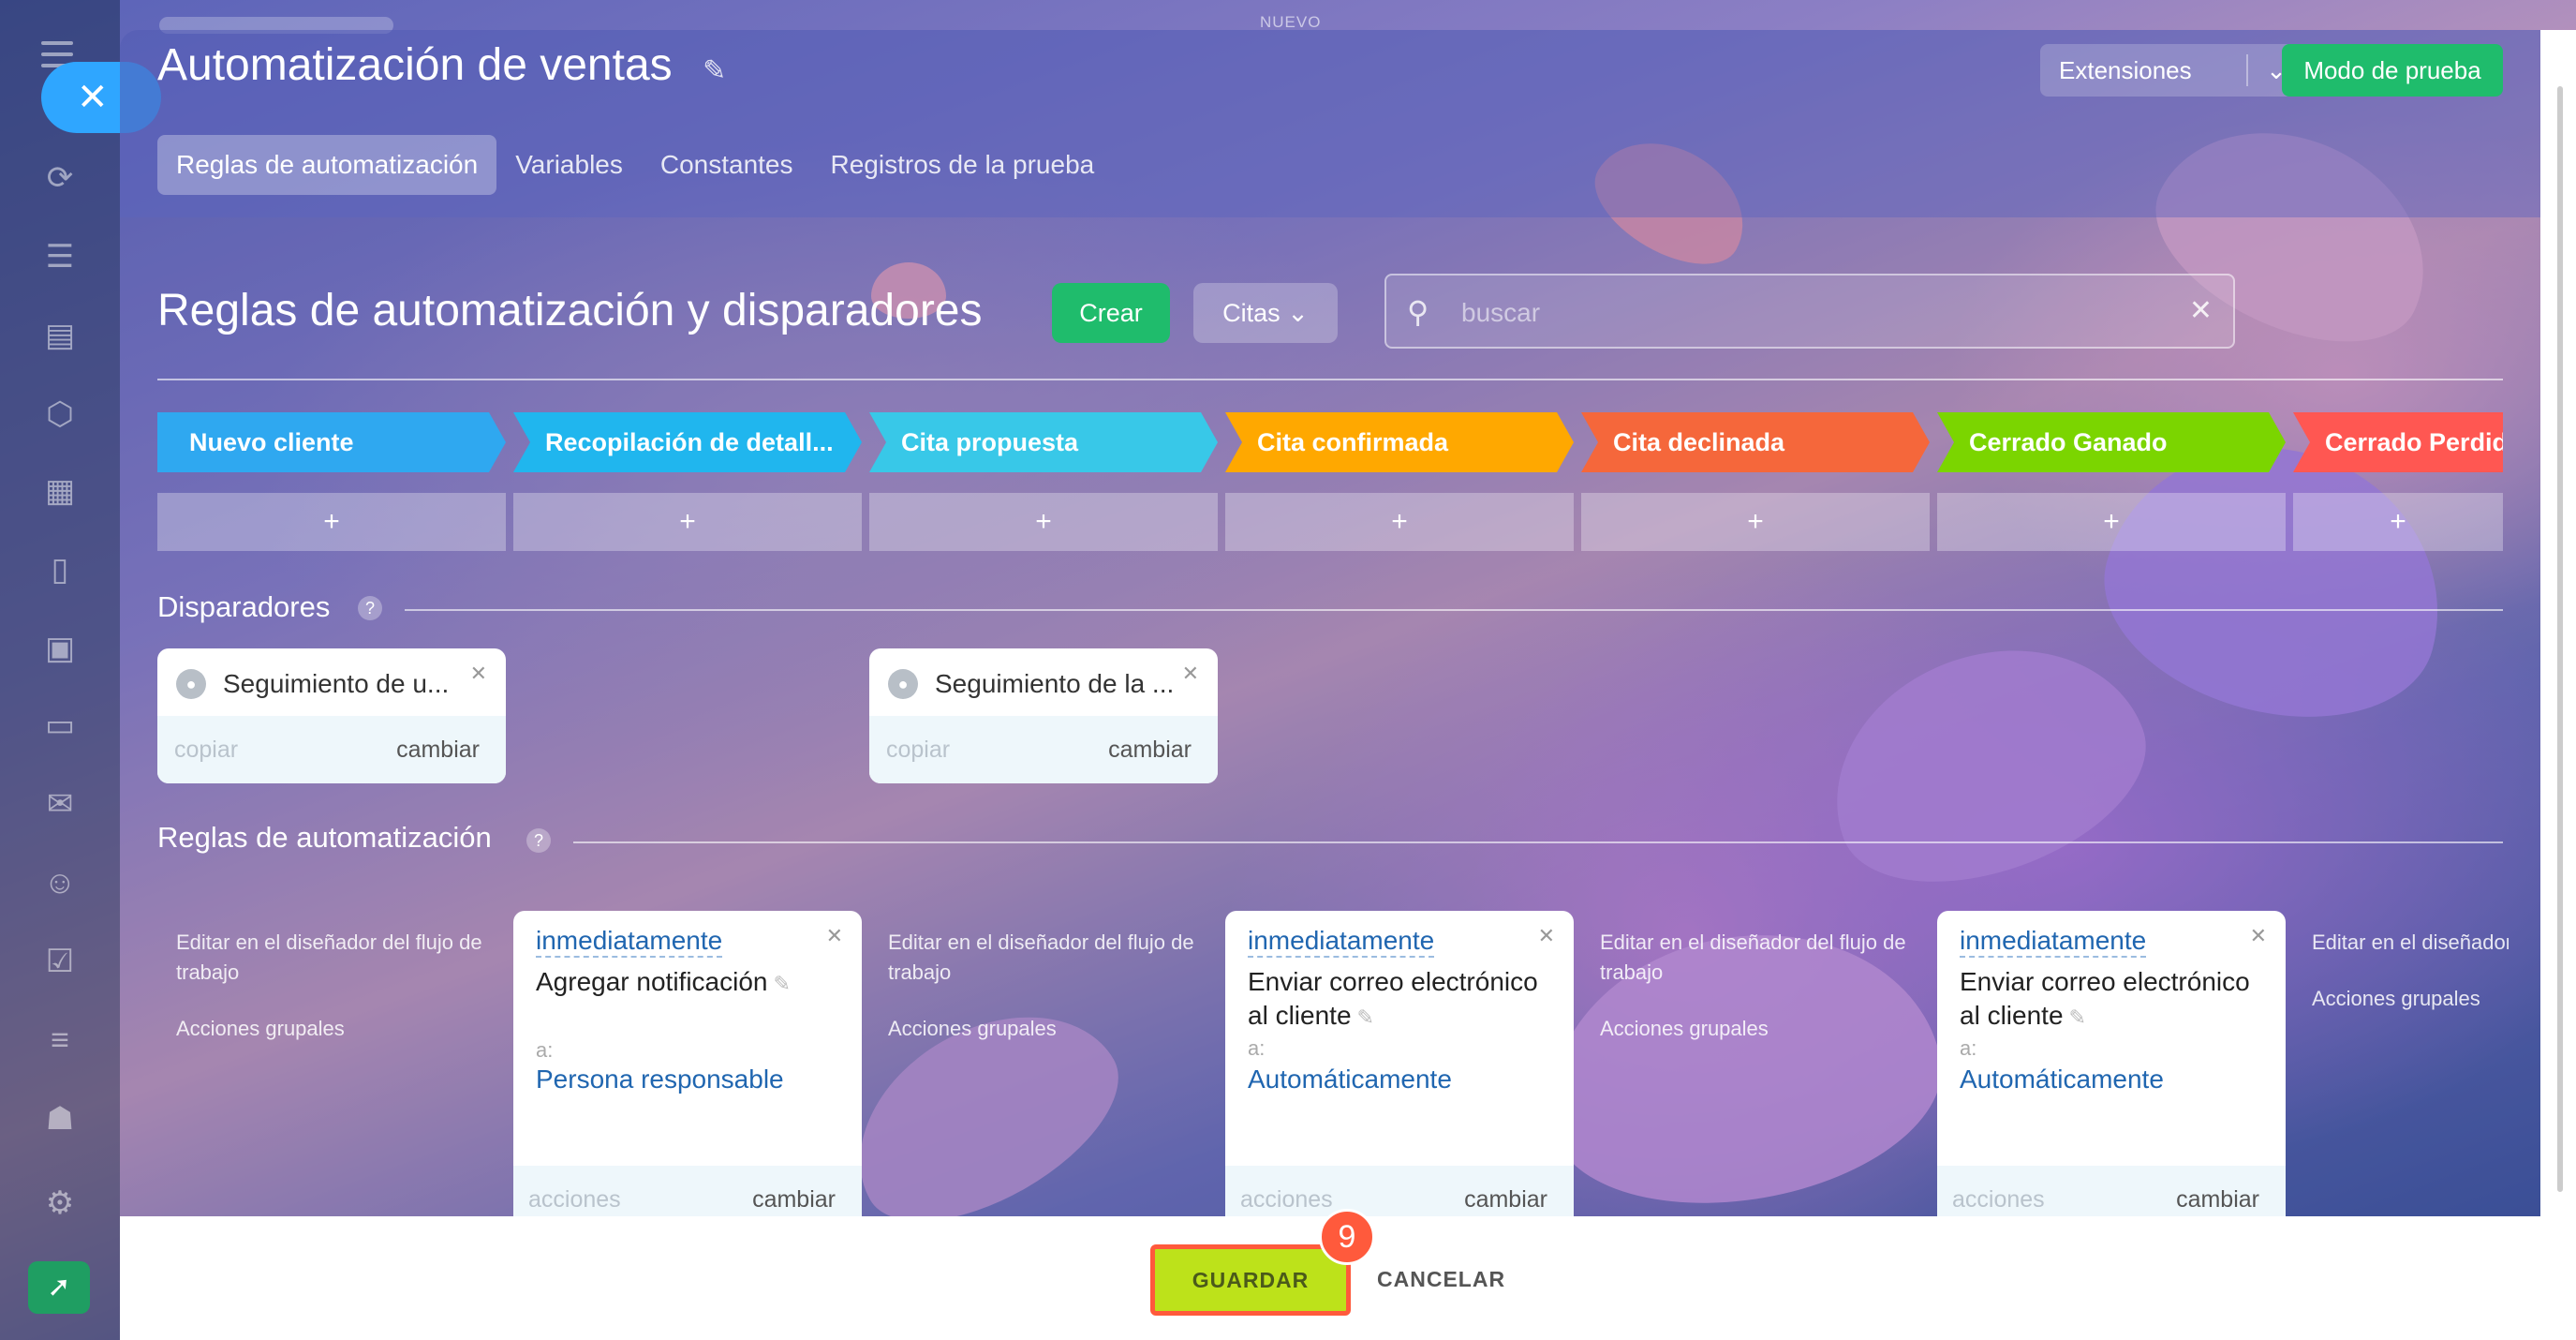 The height and width of the screenshot is (1340, 2576). I want to click on save-button: GUARDAR, so click(1250, 1280).